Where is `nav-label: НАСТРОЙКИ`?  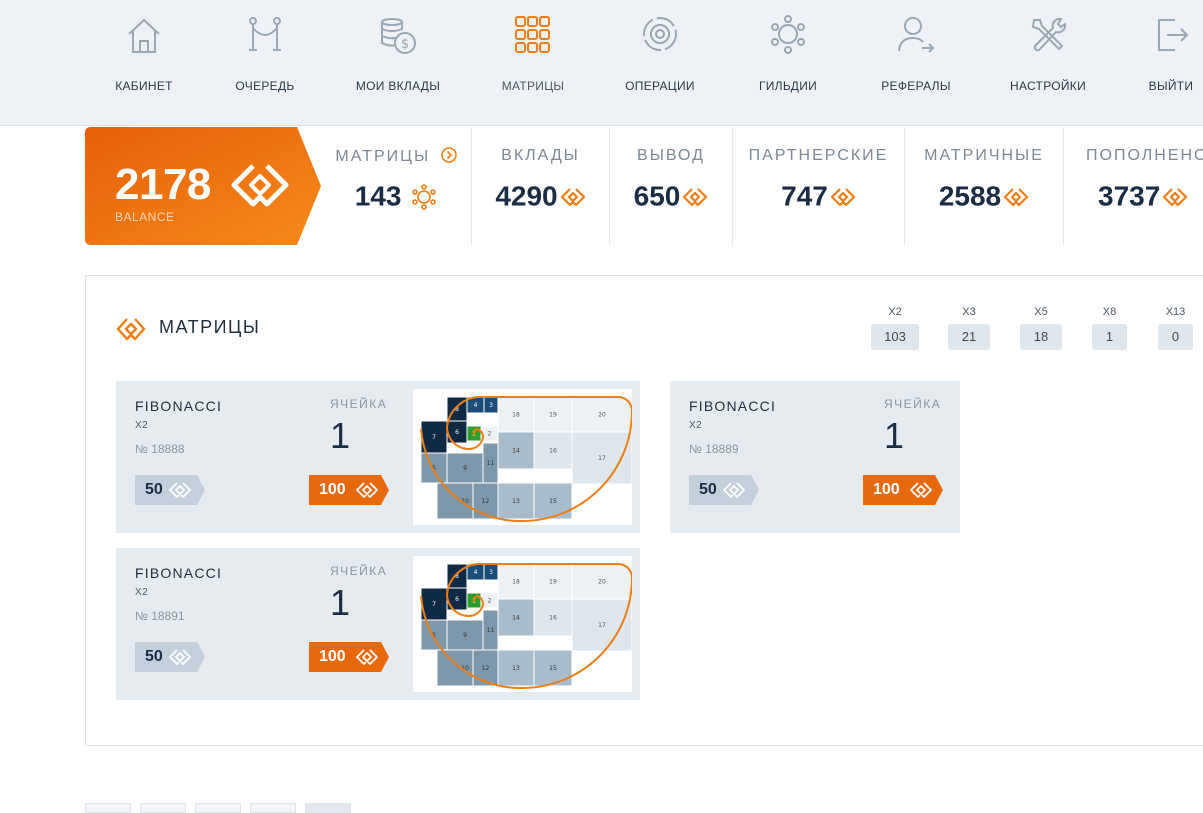 nav-label: НАСТРОЙКИ is located at coordinates (1048, 86).